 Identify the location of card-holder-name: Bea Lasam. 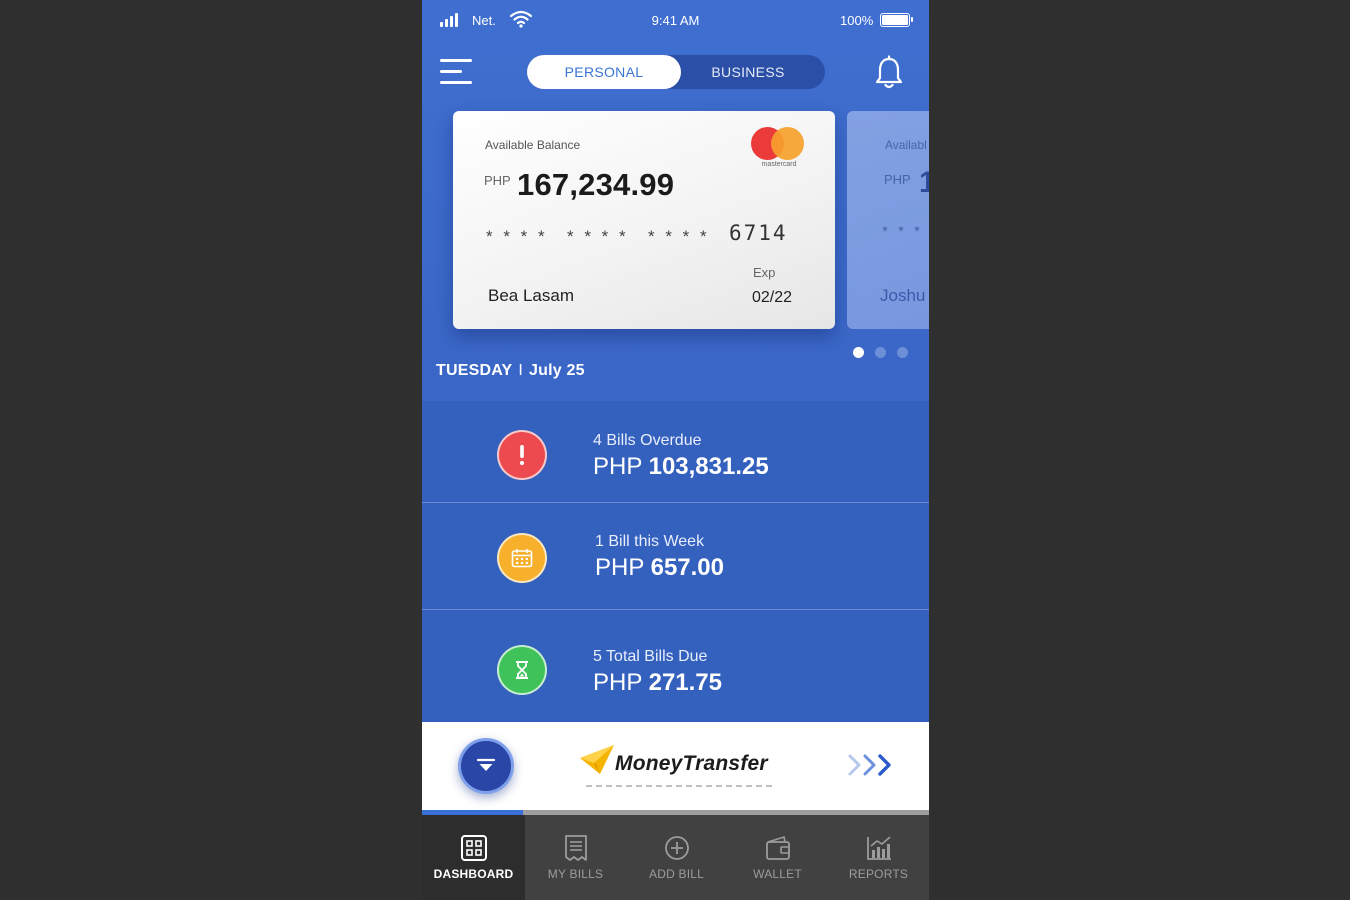
(531, 295).